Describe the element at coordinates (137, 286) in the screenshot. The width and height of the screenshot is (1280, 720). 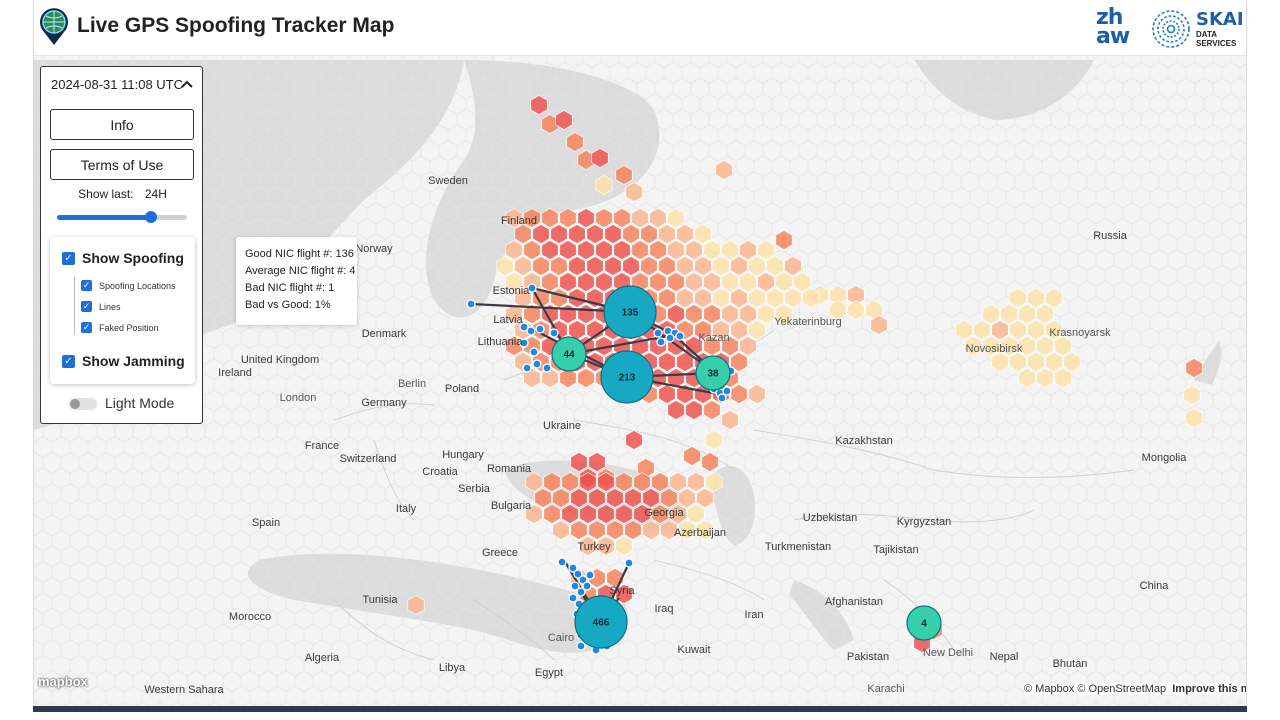
I see `spoofing-locations-label: Spoofing Locations` at that location.